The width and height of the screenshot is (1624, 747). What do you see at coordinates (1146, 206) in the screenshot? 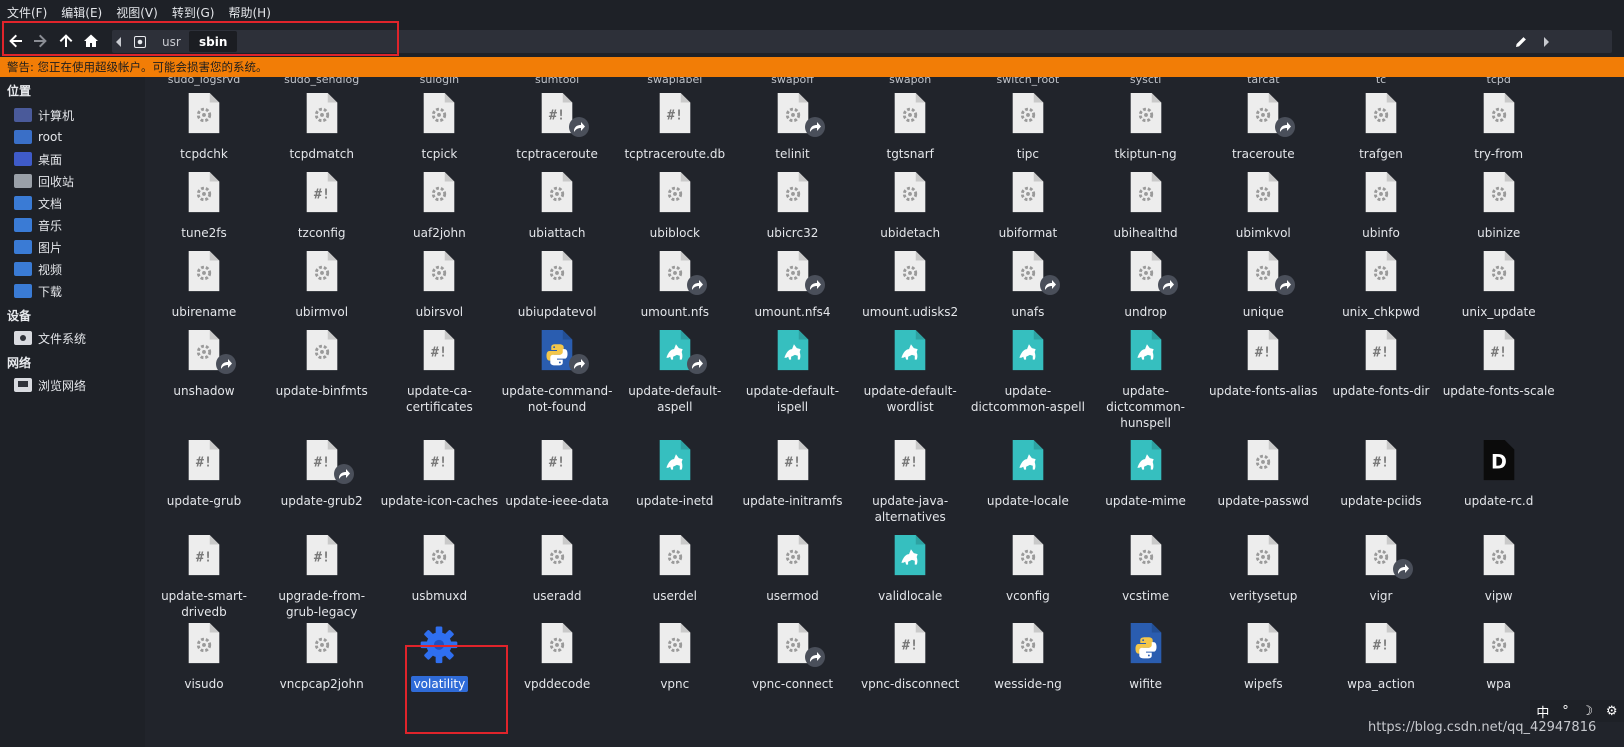
I see `file-item: ubihealthd` at bounding box center [1146, 206].